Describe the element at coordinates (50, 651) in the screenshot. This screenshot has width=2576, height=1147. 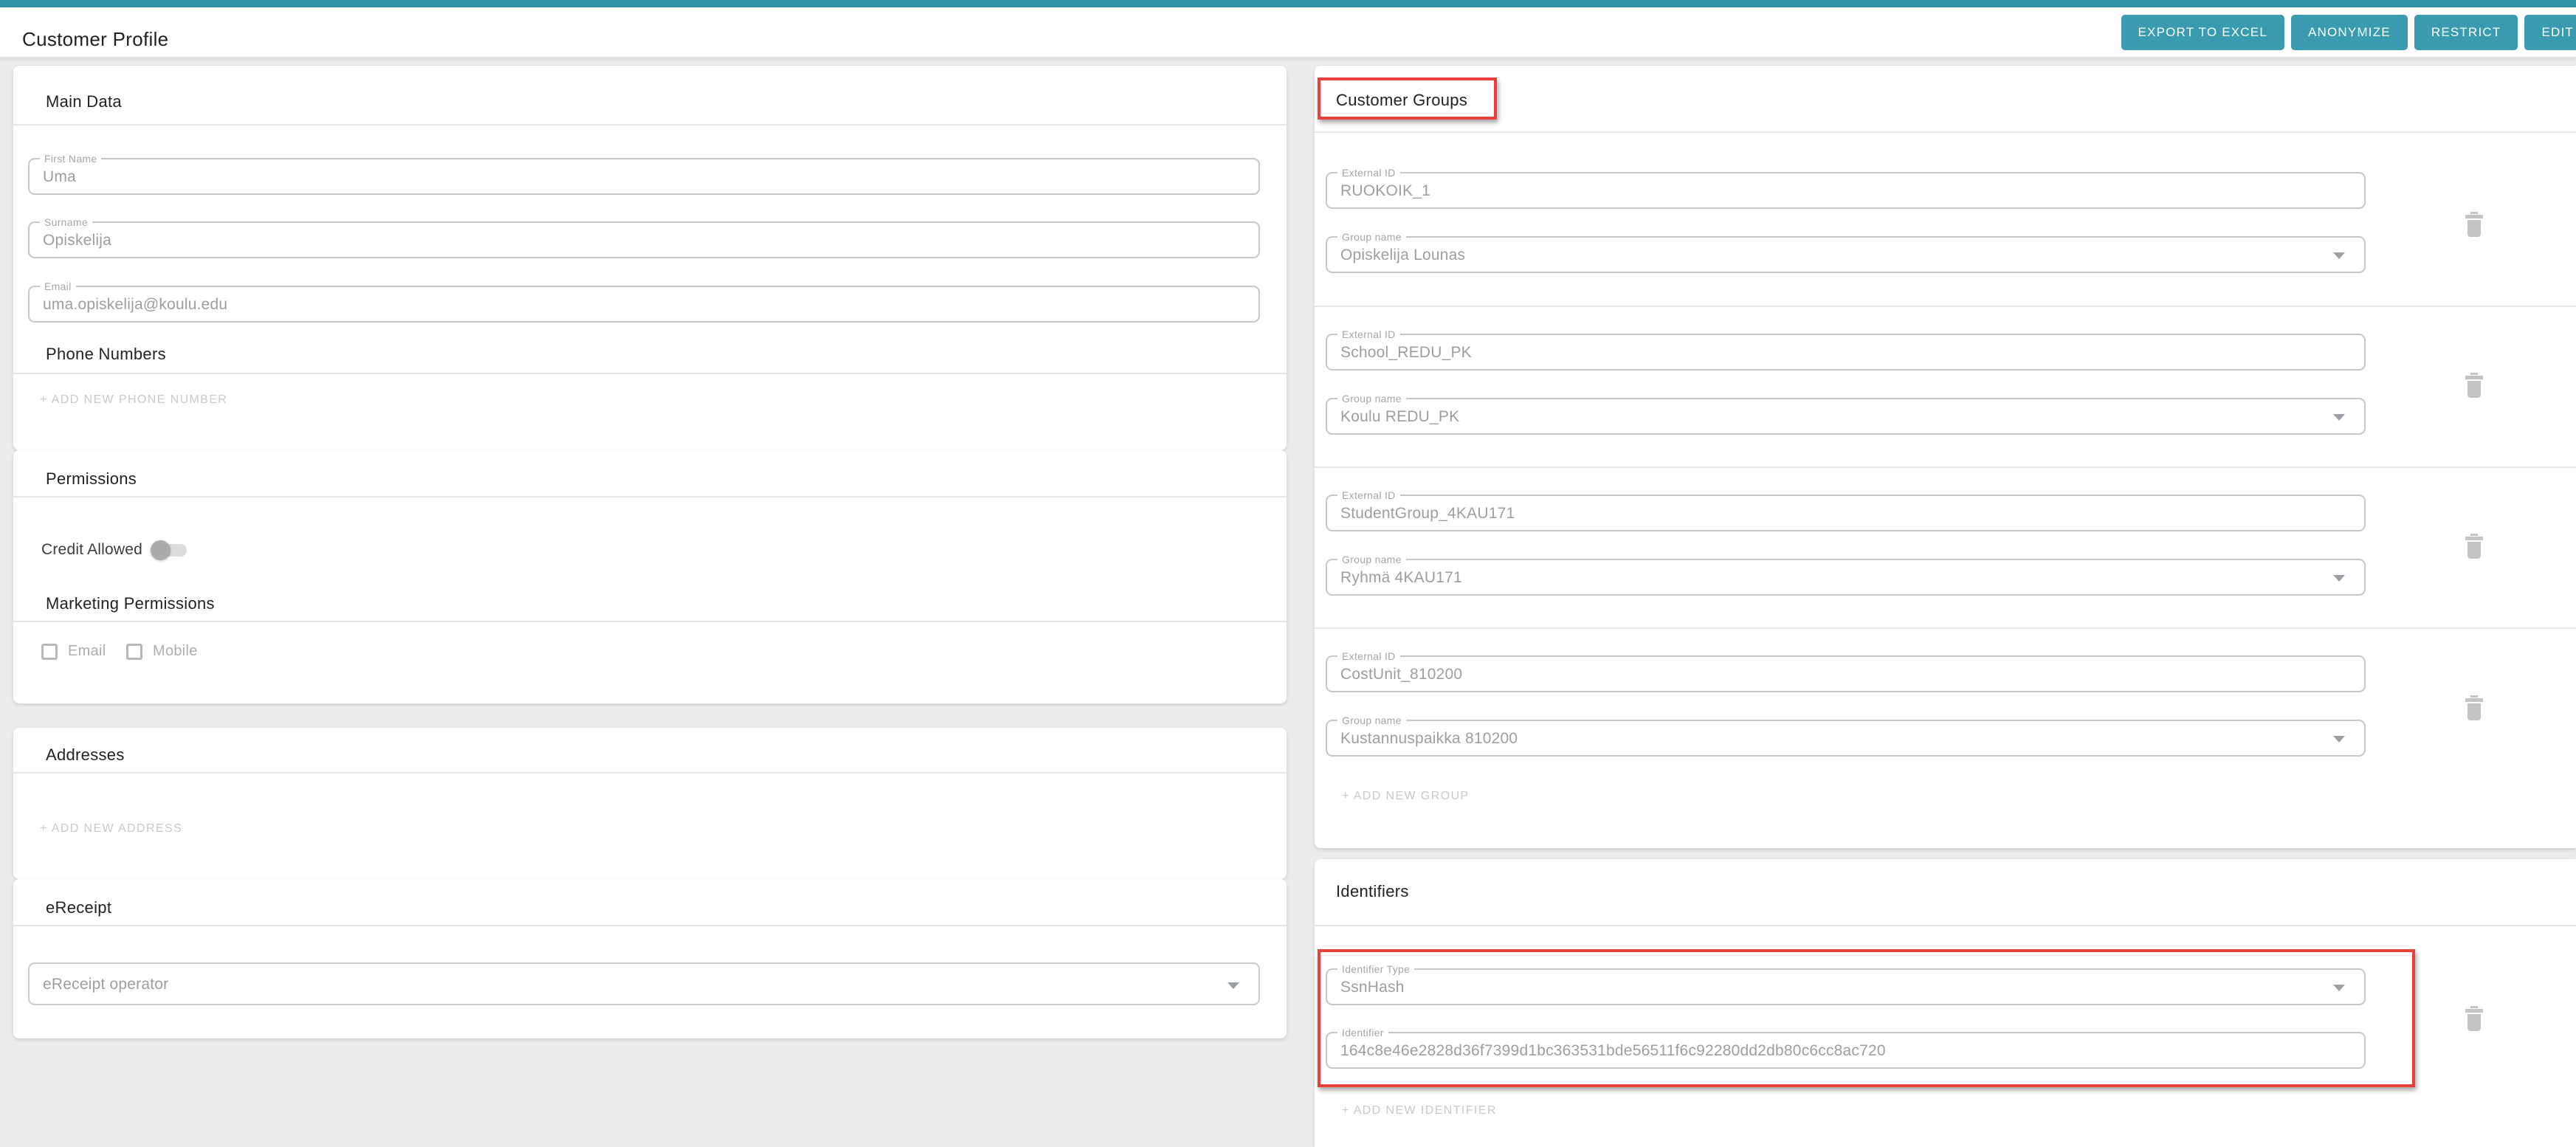
I see `email-checkbox` at that location.